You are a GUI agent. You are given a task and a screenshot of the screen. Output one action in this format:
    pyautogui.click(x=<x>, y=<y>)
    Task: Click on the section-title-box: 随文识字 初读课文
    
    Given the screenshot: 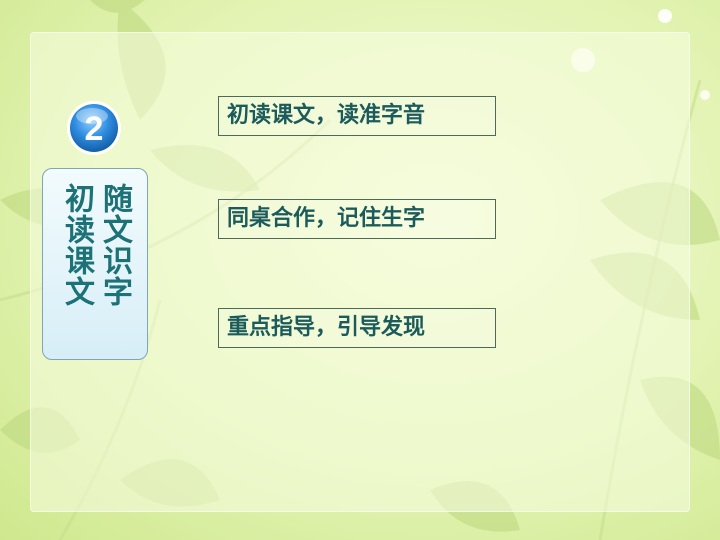 What is the action you would take?
    pyautogui.click(x=95, y=264)
    